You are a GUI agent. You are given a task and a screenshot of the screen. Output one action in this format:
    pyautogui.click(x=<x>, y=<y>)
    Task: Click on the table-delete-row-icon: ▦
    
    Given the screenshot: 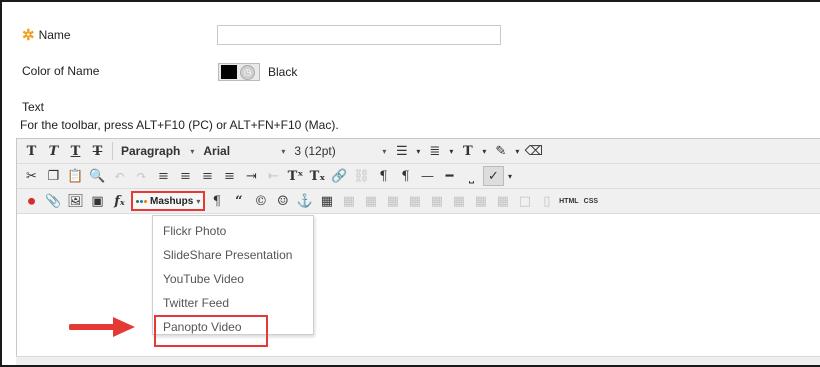 What is the action you would take?
    pyautogui.click(x=392, y=201)
    